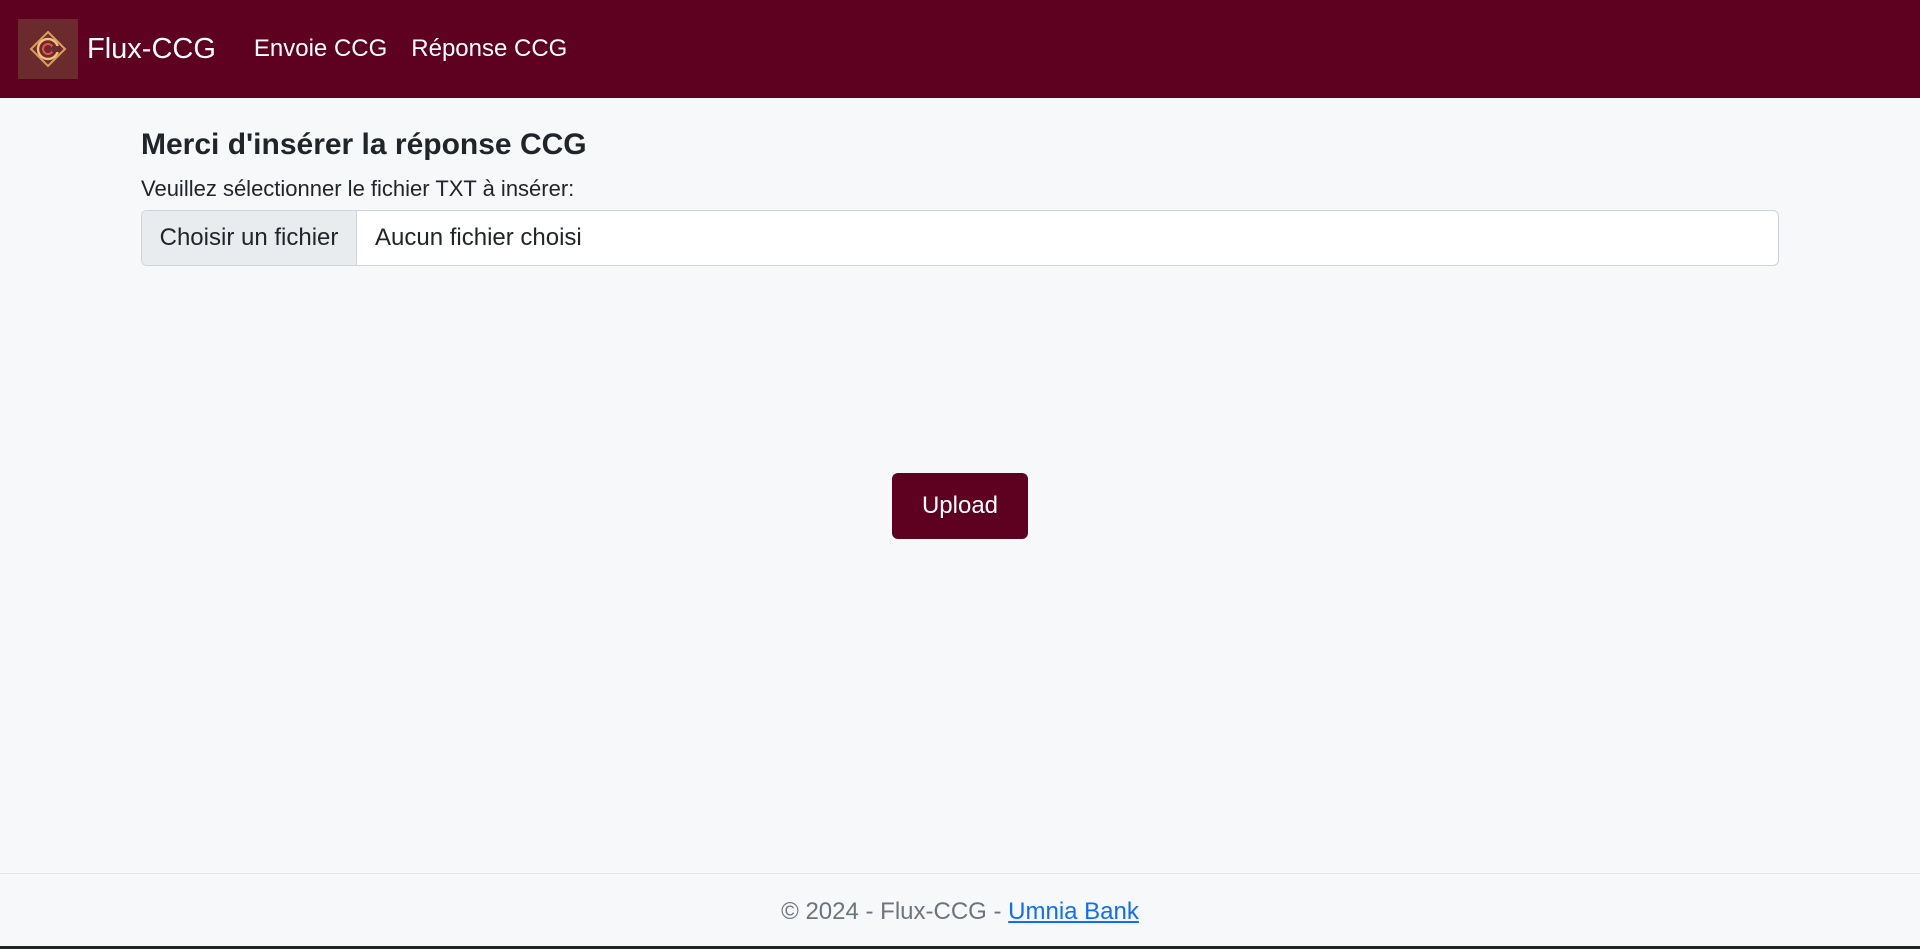 This screenshot has height=949, width=1920. Describe the element at coordinates (48, 49) in the screenshot. I see `ccg-logo-icon` at that location.